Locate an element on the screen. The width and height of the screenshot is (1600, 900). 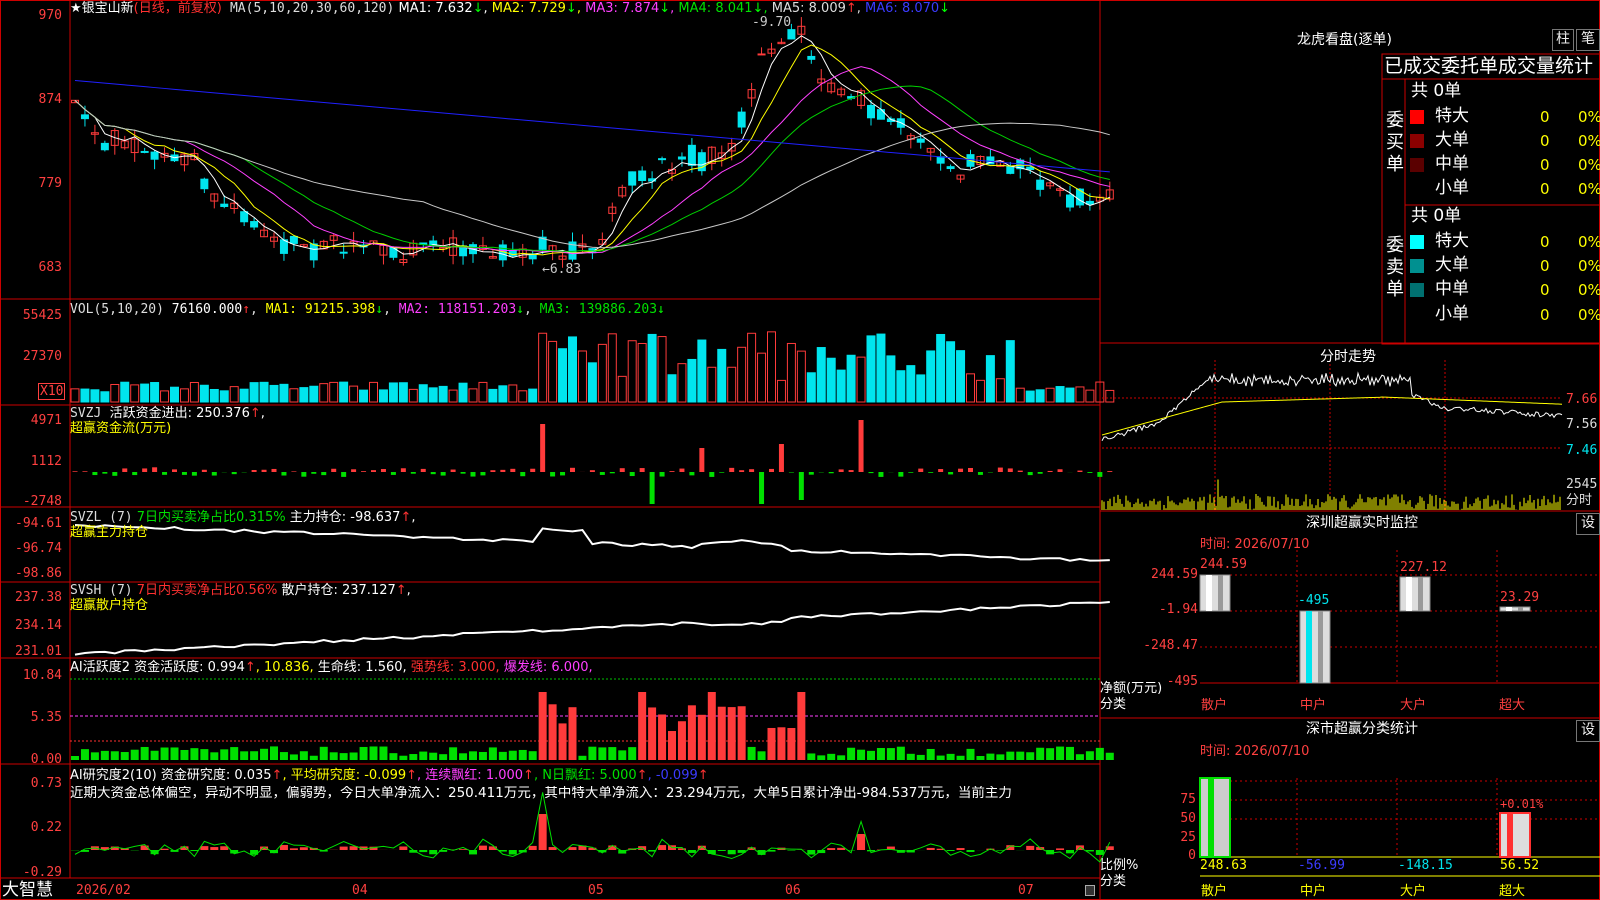
bar-mode-button: 柱 is located at coordinates (1563, 40).